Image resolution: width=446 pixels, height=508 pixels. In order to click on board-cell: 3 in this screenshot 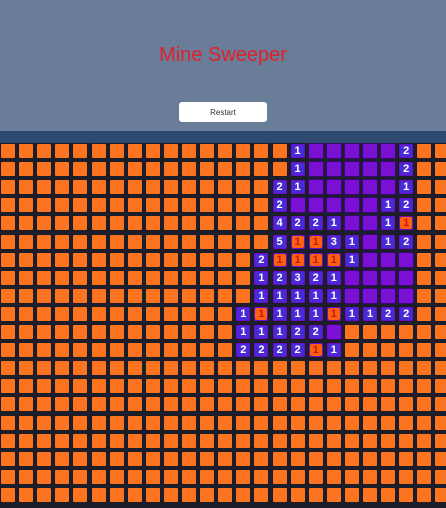, I will do `click(333, 241)`.